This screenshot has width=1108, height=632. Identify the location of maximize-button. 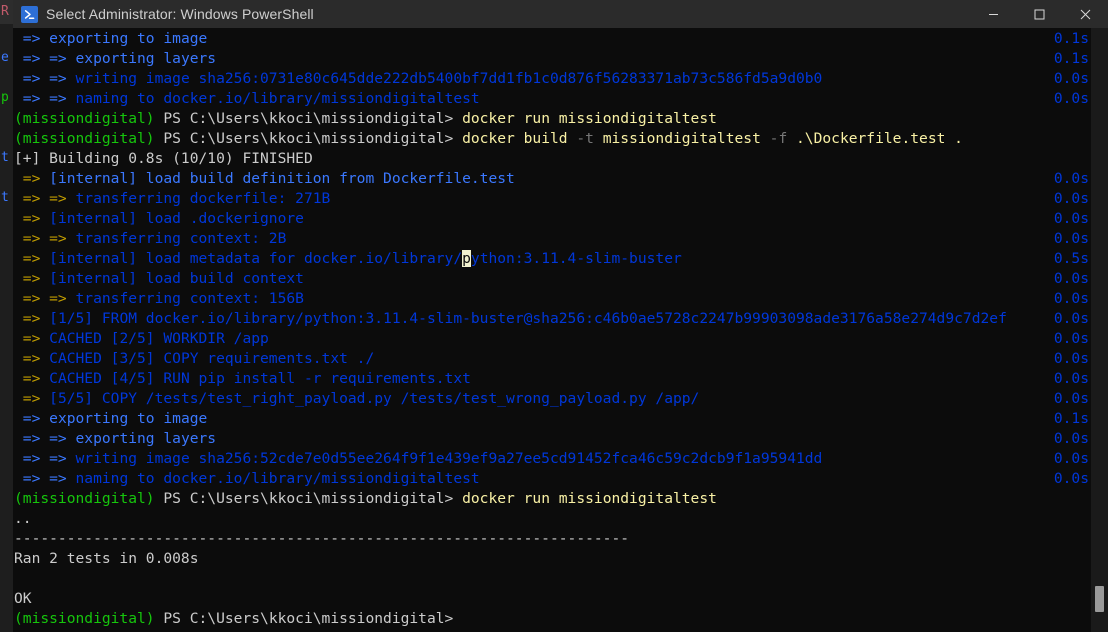
(1039, 14).